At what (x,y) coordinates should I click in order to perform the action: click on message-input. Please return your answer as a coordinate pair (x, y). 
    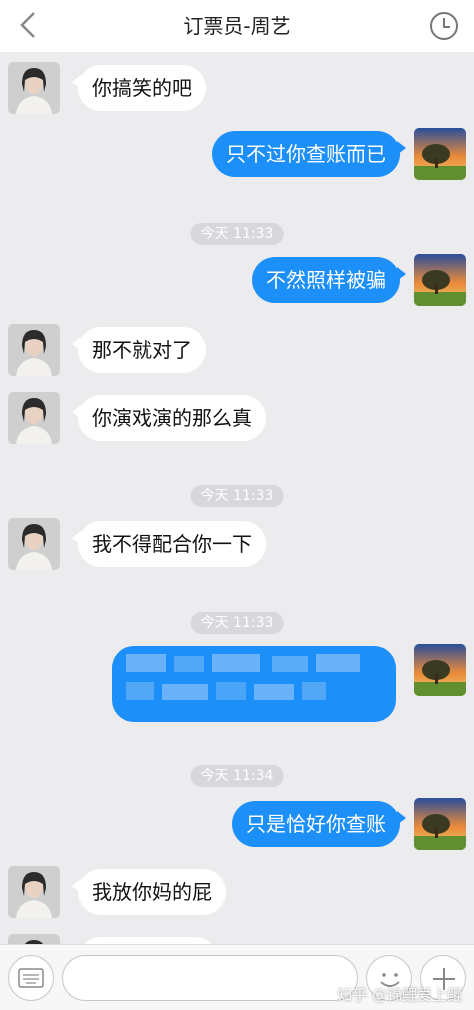
    Looking at the image, I should click on (210, 978).